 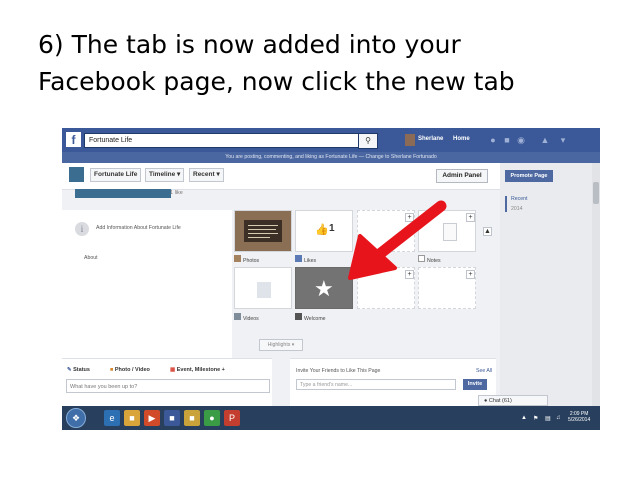 I want to click on red-arrow-annotation, so click(x=397, y=240).